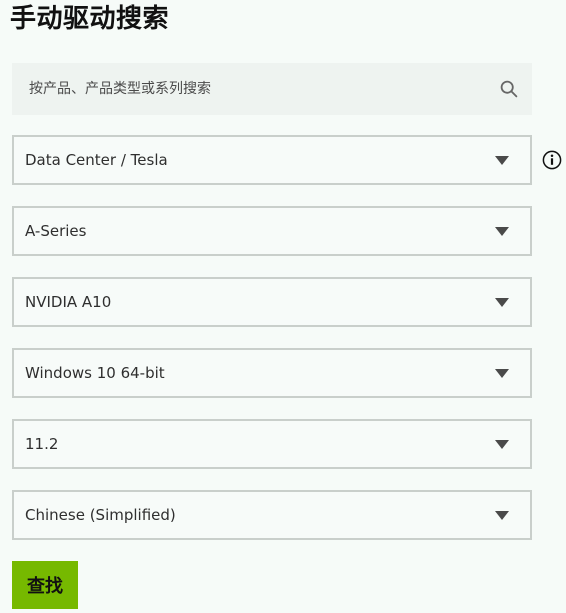  Describe the element at coordinates (272, 444) in the screenshot. I see `cuda-toolkit-select: 11.2` at that location.